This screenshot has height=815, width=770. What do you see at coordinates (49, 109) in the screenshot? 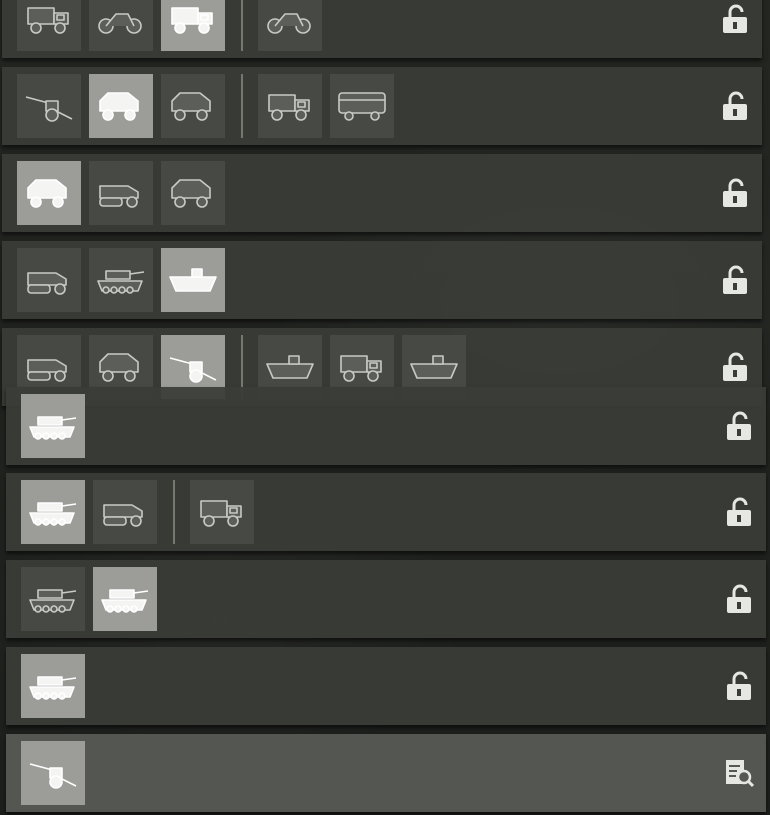
I see `field-gun-icon` at bounding box center [49, 109].